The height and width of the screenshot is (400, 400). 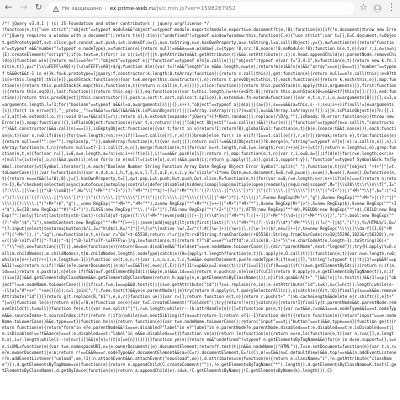 What do you see at coordinates (132, 8) in the screenshot?
I see `url-host: ex.prime-web.ru` at bounding box center [132, 8].